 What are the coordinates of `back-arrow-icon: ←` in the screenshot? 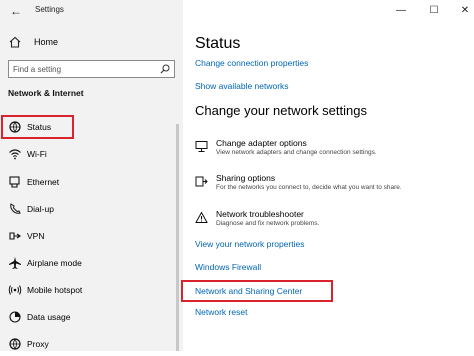 It's located at (16, 11).